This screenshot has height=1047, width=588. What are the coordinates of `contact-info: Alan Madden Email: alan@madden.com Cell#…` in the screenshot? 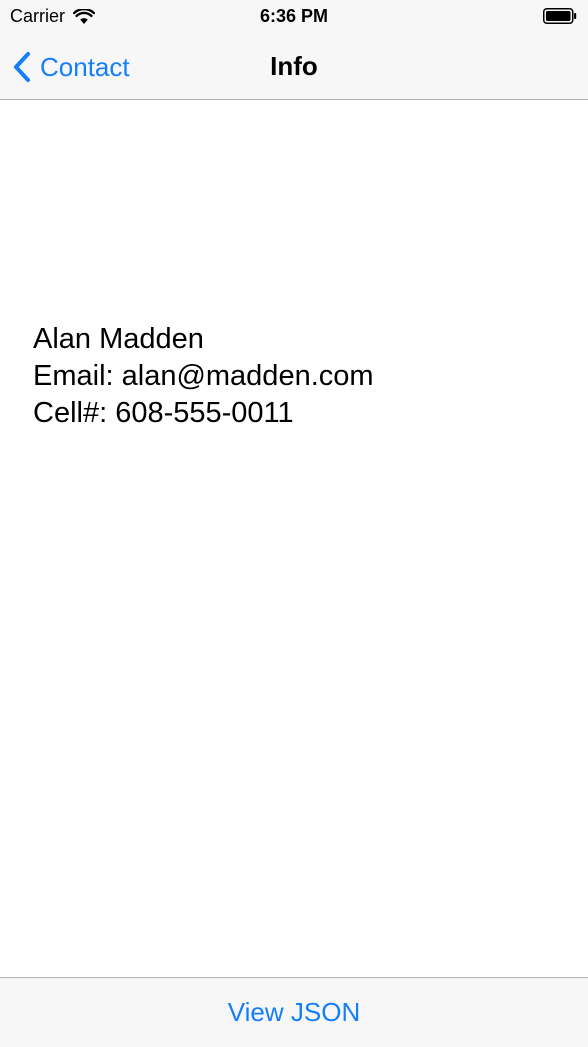 It's located at (293, 376).